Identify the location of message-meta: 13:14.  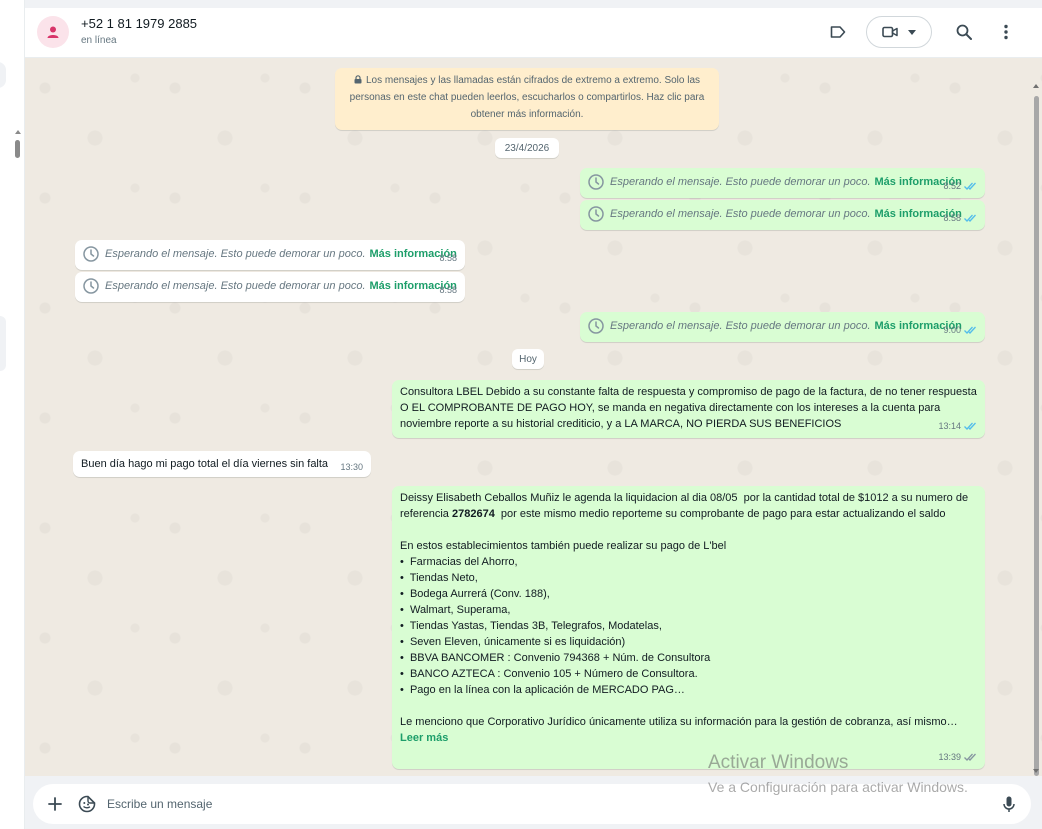
(957, 426).